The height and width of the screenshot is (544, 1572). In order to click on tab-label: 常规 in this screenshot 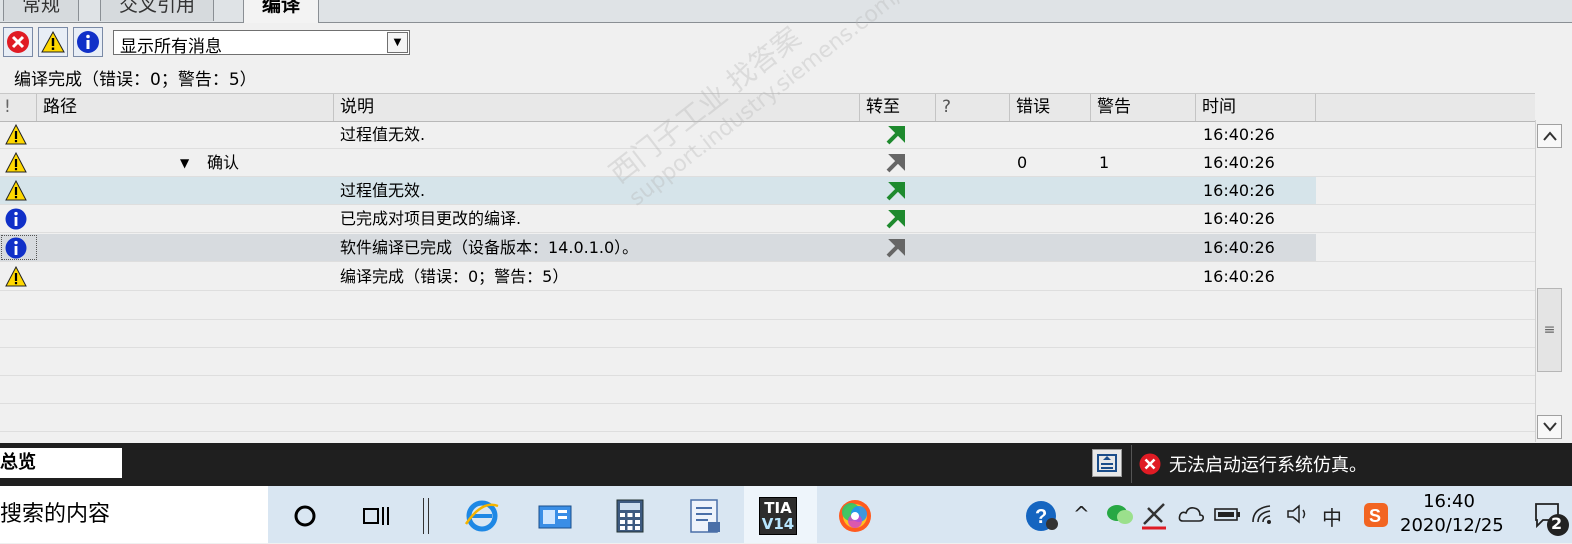, I will do `click(41, 8)`.